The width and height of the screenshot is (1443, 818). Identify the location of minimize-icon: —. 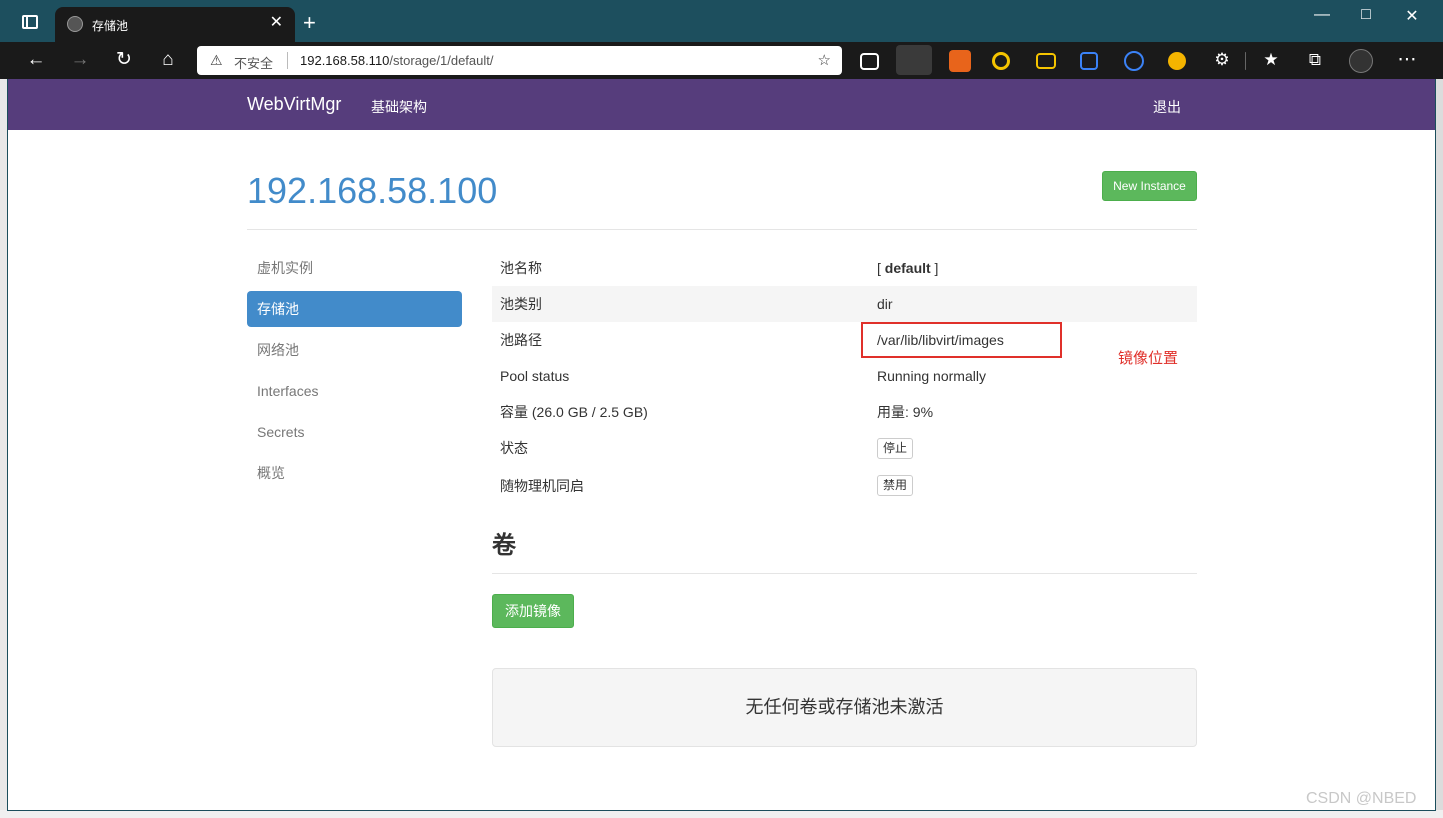
(1322, 15).